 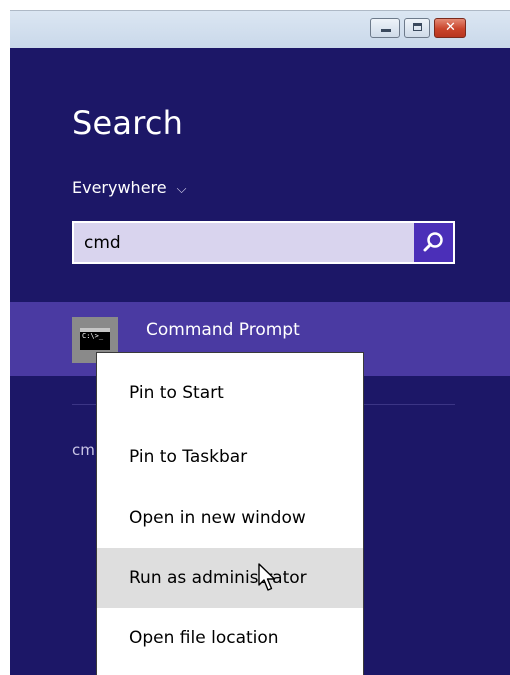 I want to click on command-prompt-screen: C:\>_, so click(x=95, y=339).